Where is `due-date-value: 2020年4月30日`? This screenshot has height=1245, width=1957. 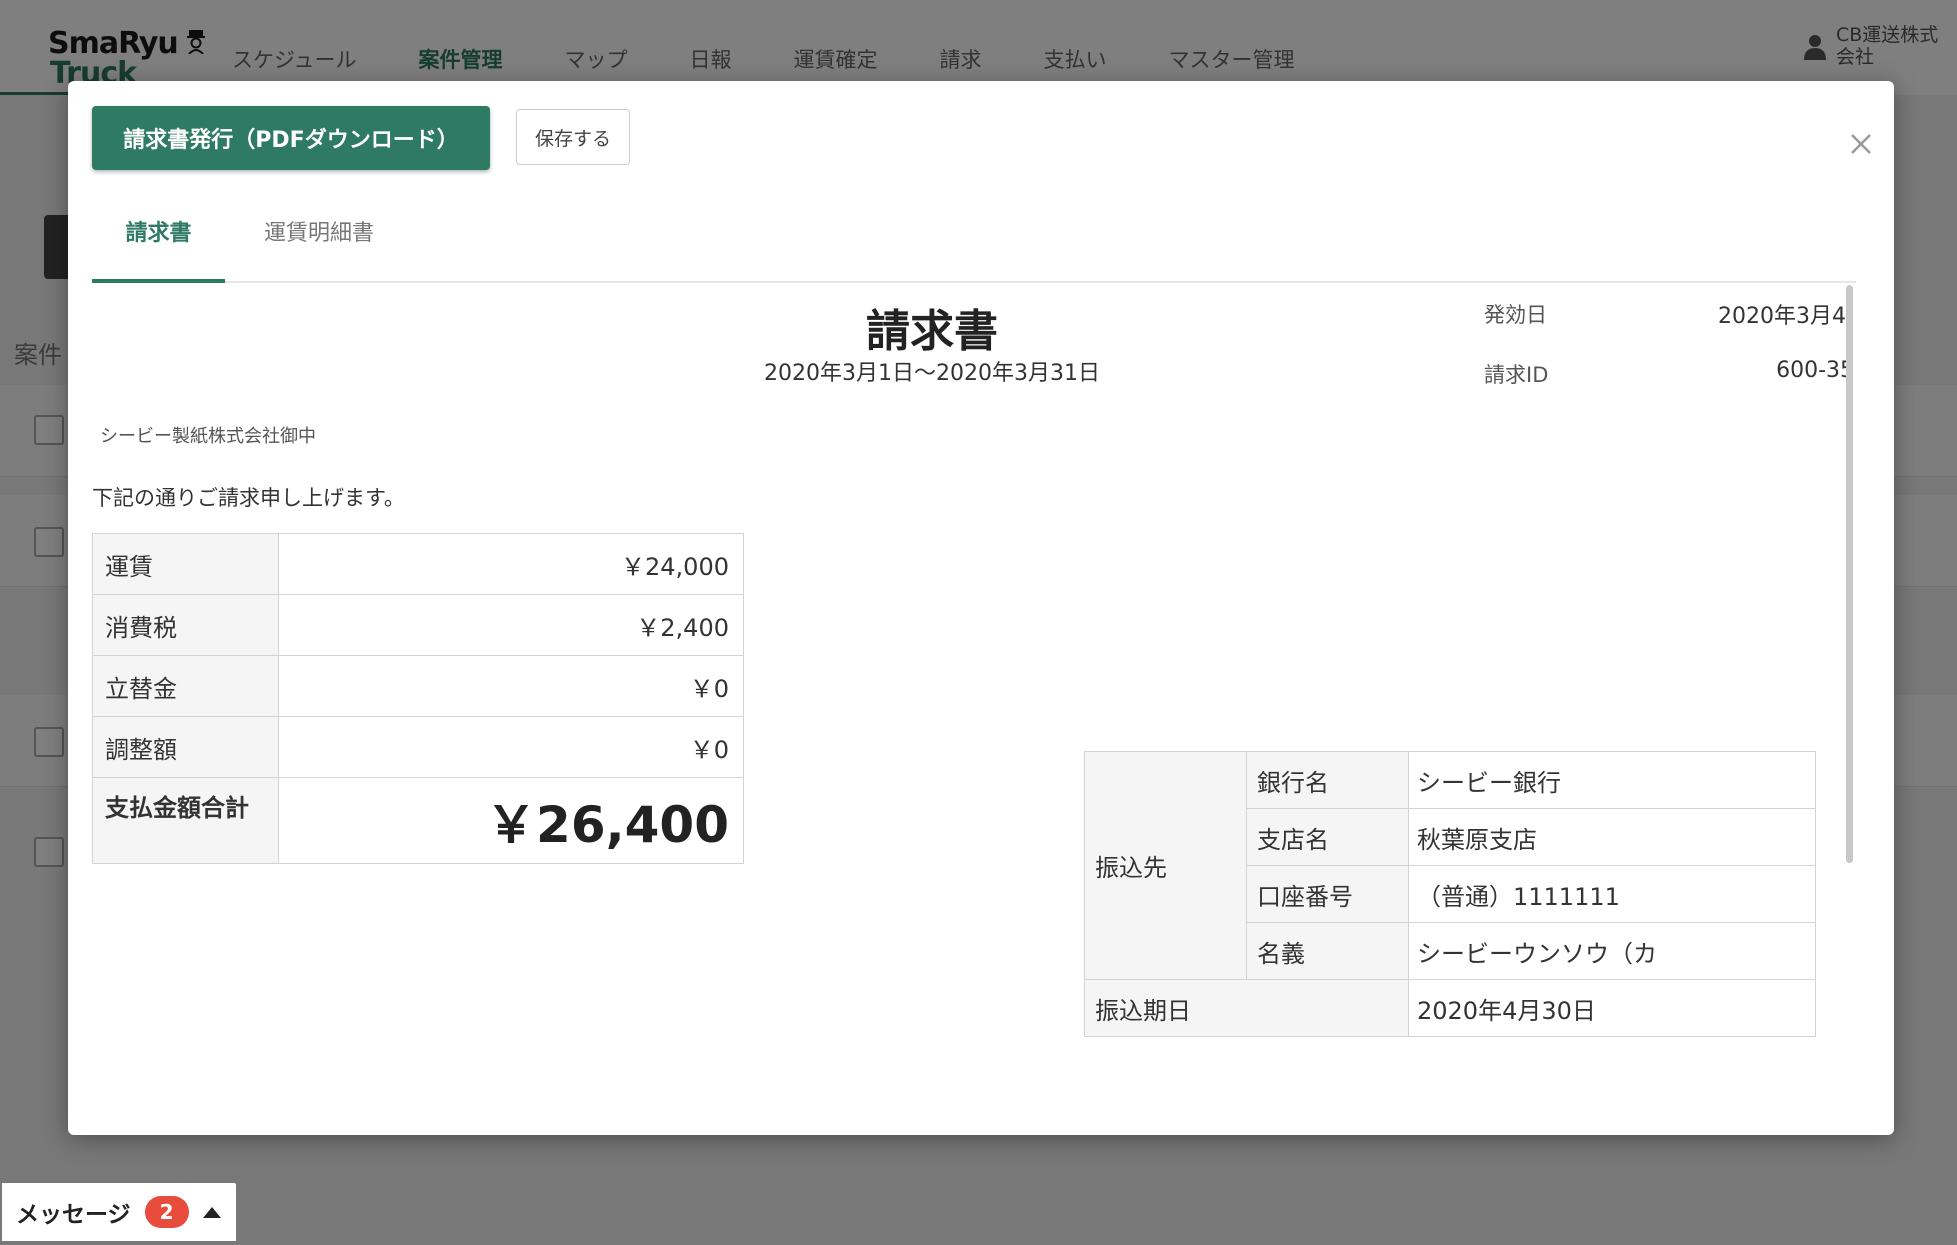 due-date-value: 2020年4月30日 is located at coordinates (1612, 1008).